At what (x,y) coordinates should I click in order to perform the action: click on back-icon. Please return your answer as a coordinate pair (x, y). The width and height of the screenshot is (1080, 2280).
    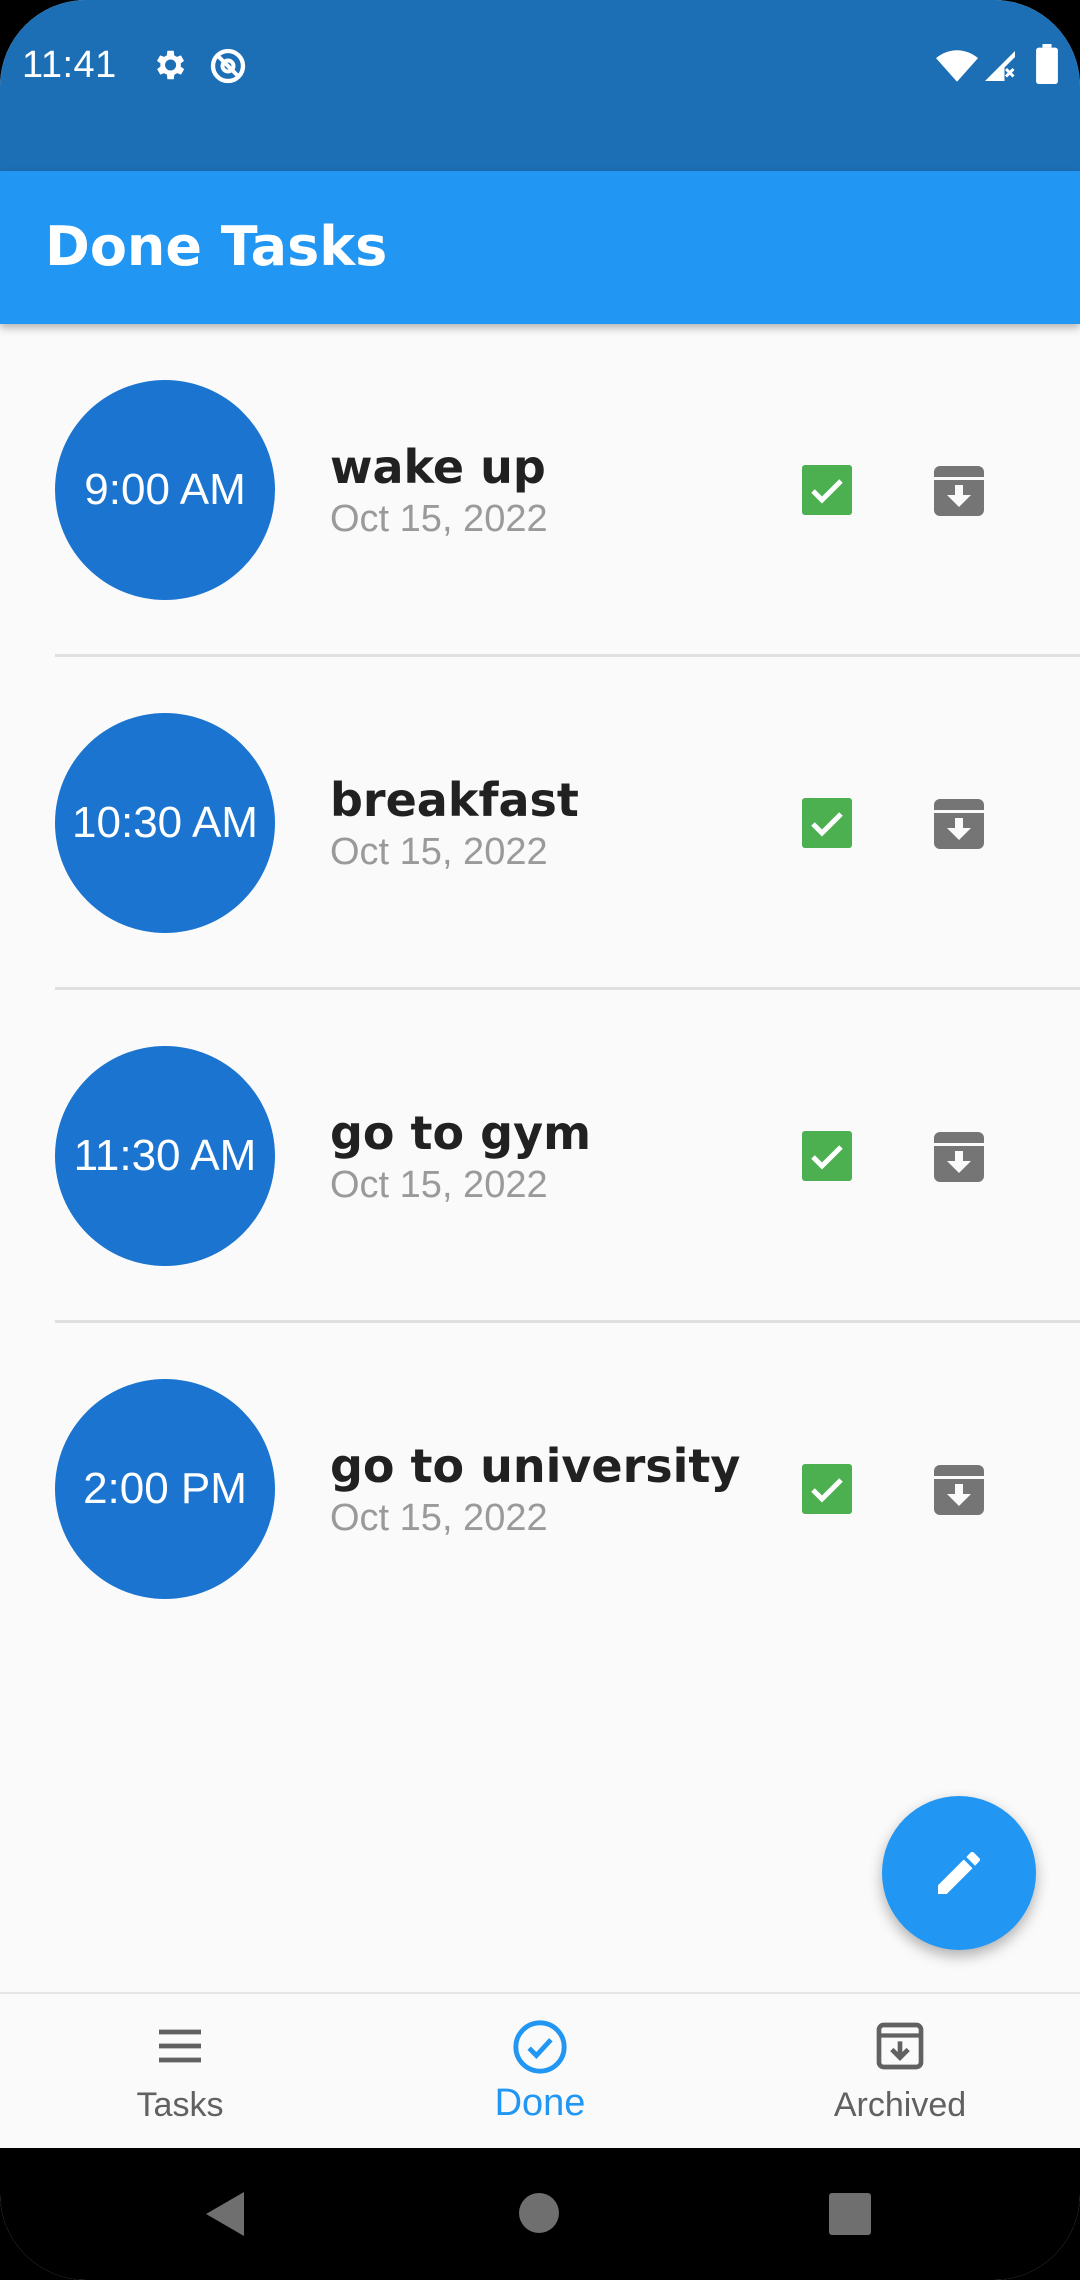
    Looking at the image, I should click on (225, 2216).